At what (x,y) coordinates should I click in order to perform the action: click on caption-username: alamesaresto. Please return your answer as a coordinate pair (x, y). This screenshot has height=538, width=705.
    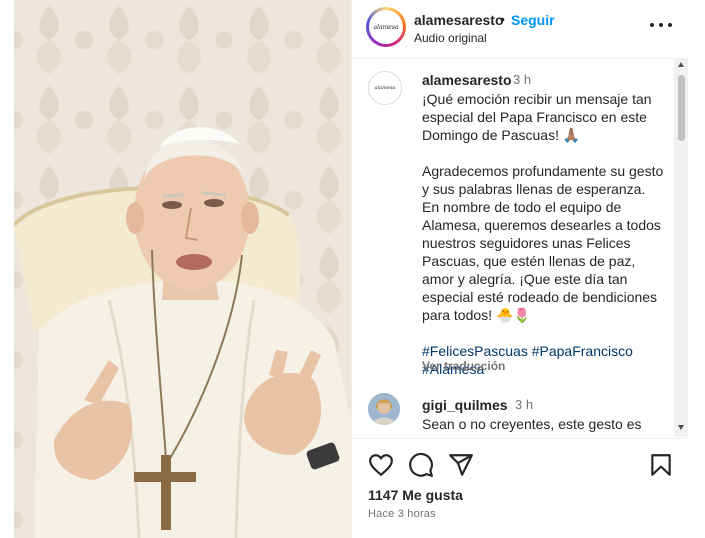
    Looking at the image, I should click on (467, 80).